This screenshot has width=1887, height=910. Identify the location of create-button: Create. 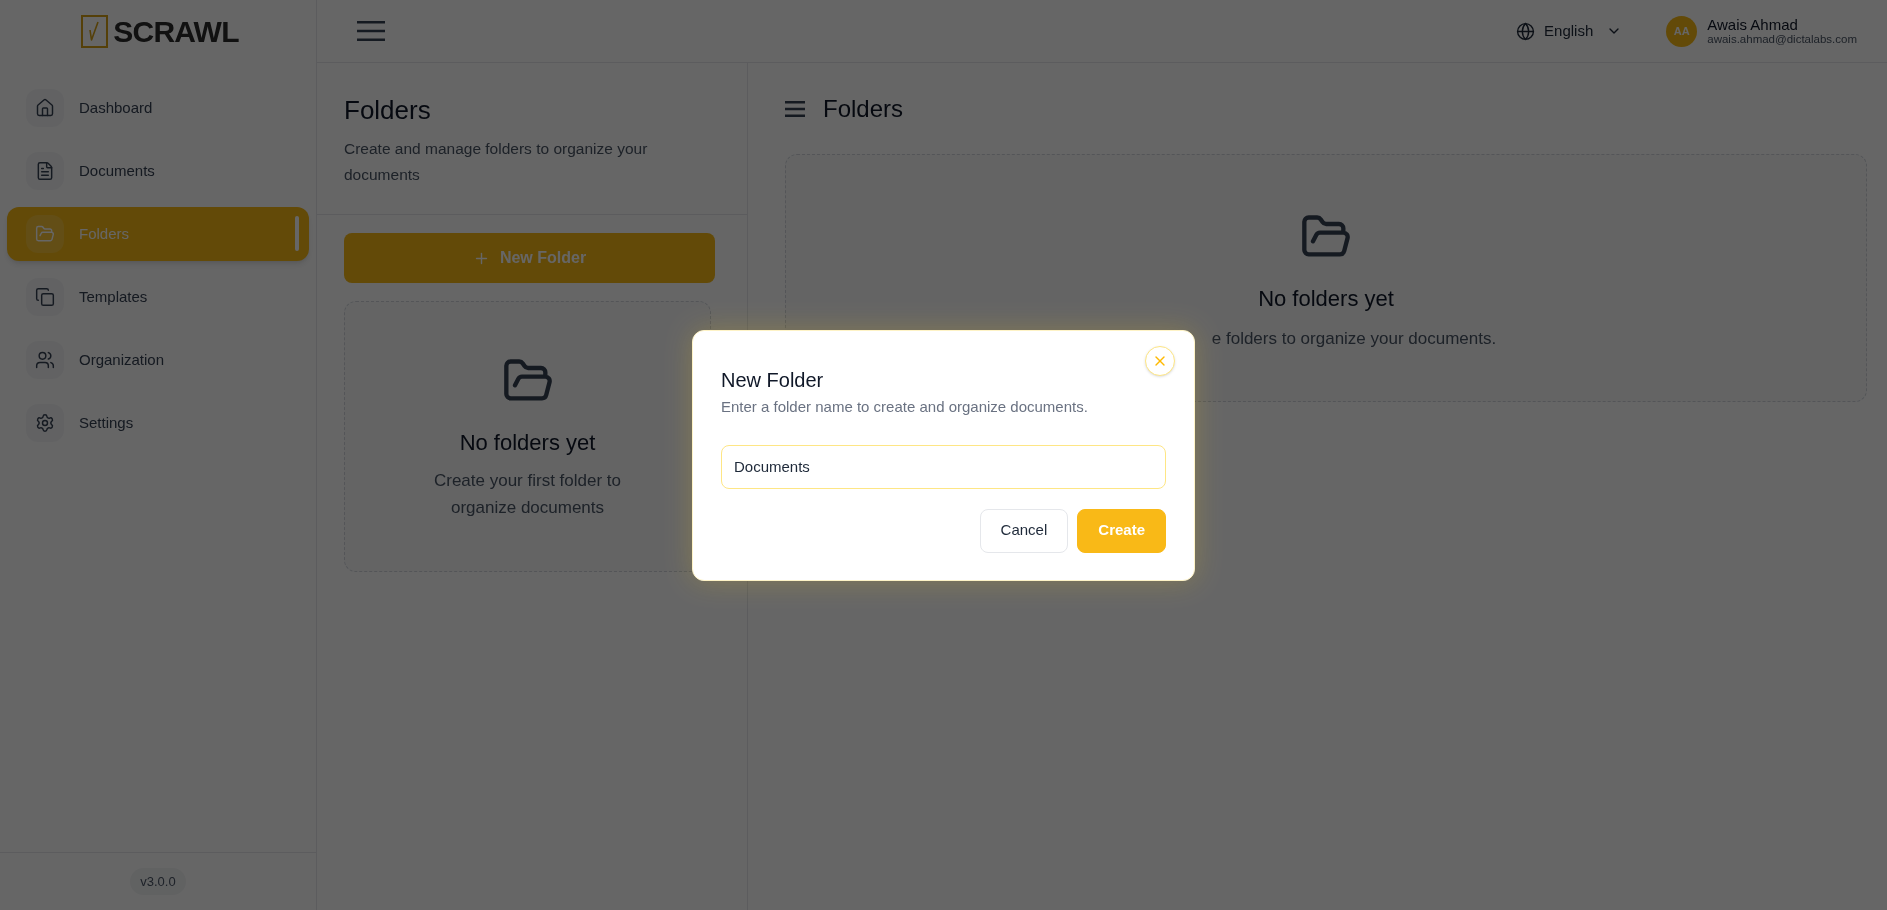
(1121, 530).